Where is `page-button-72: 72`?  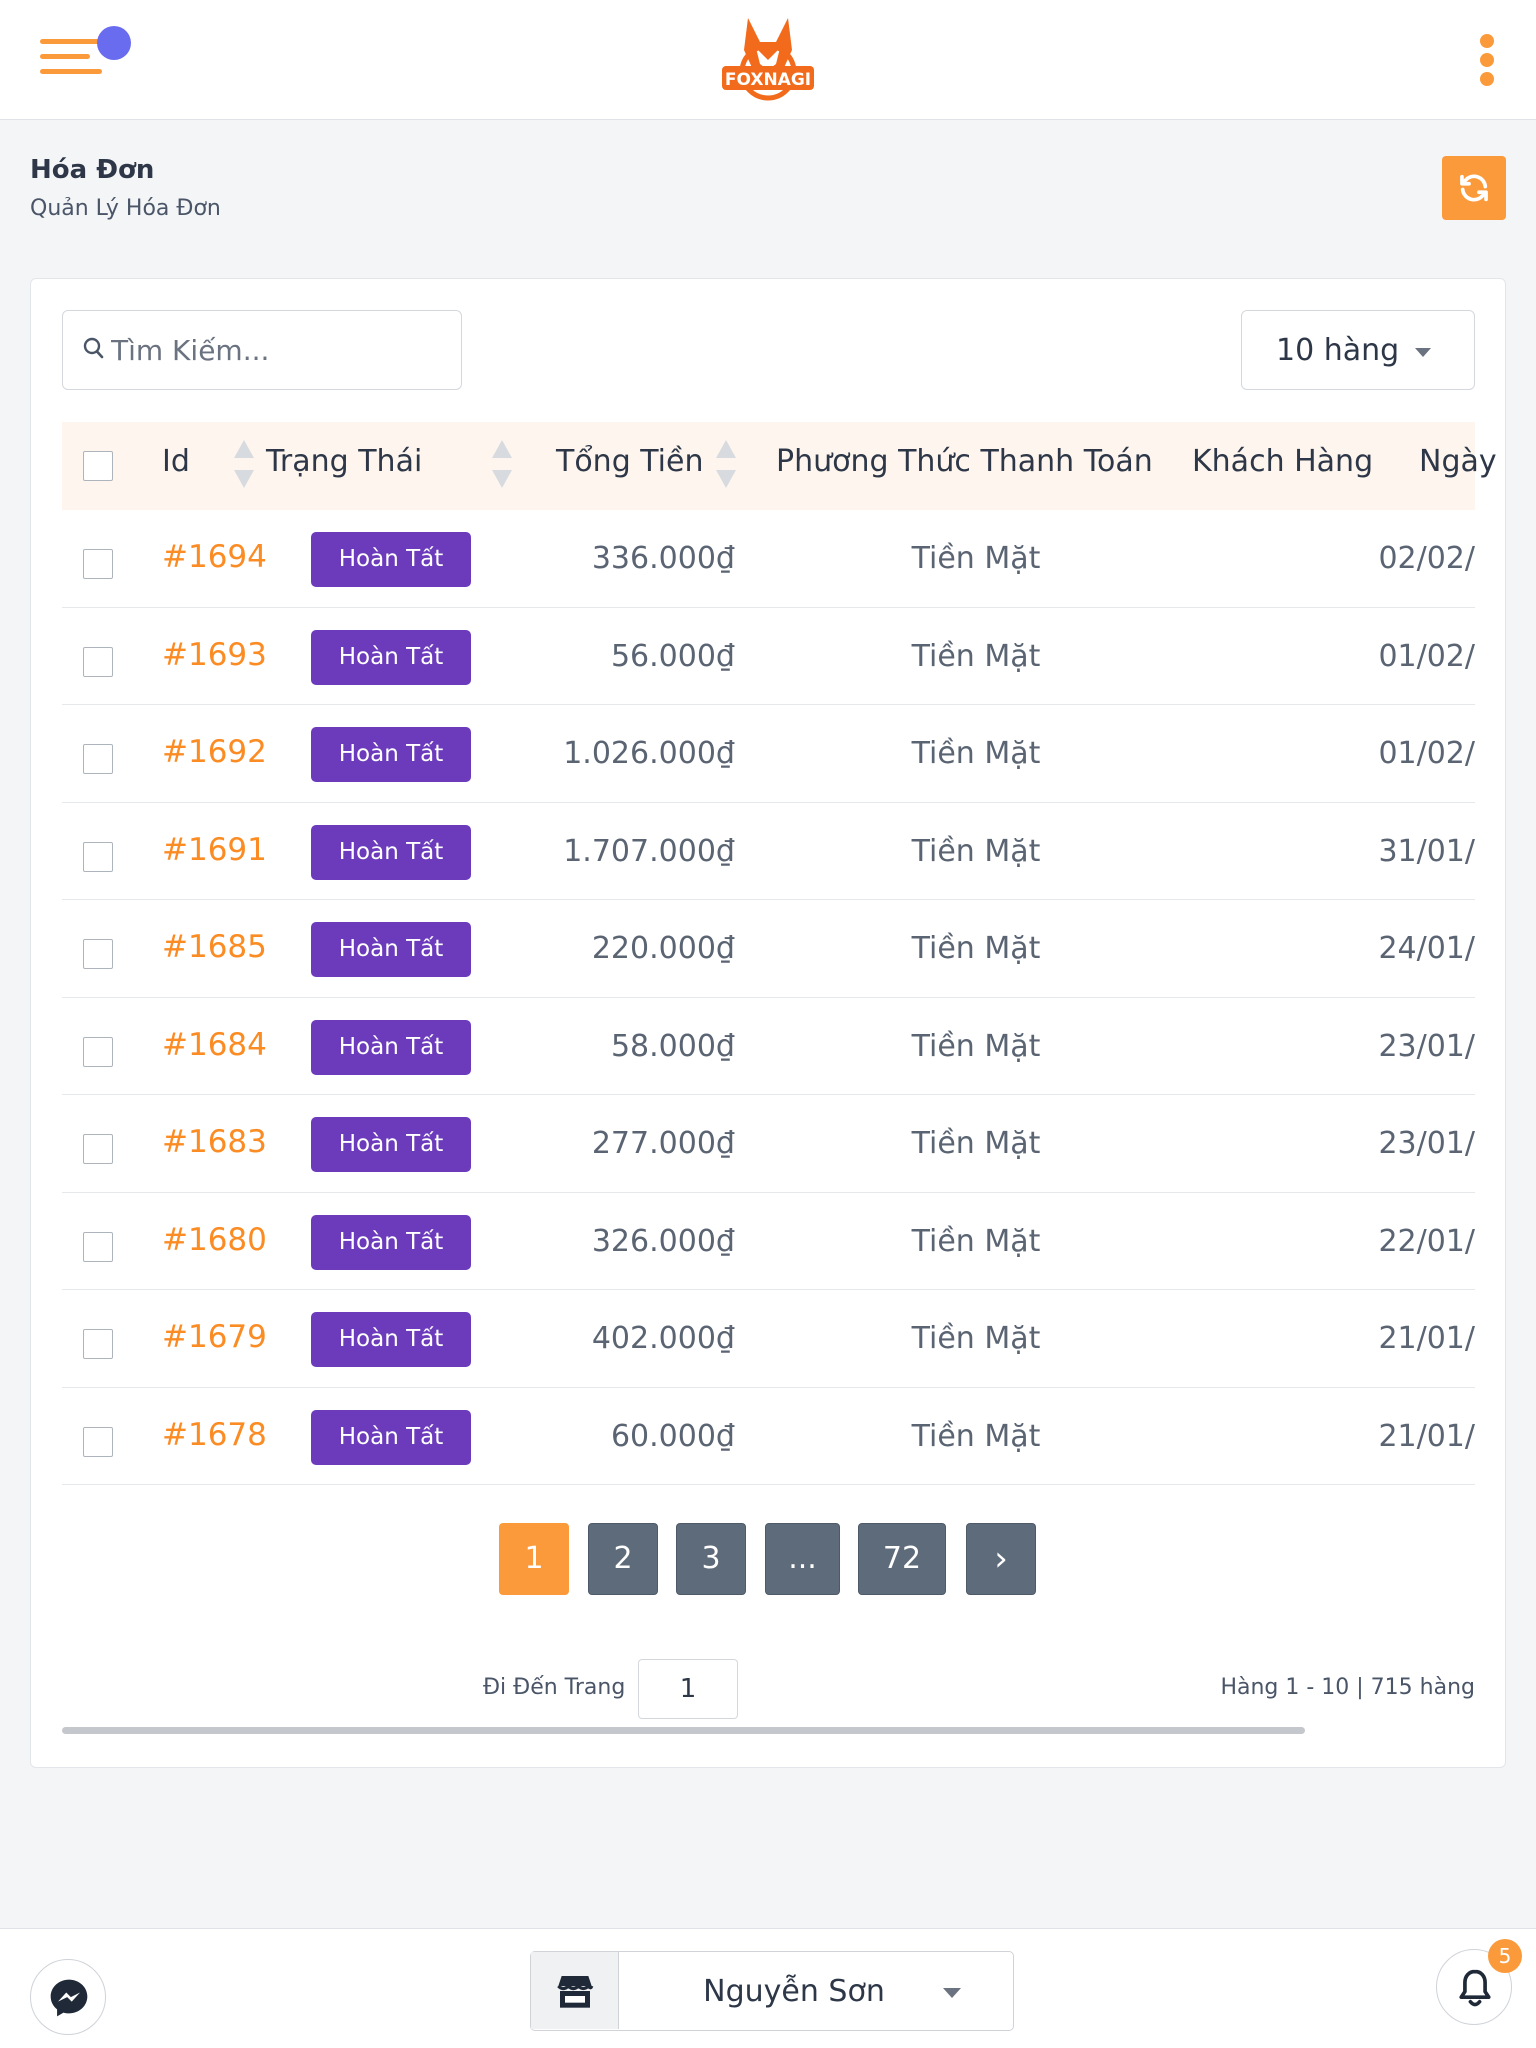
page-button-72: 72 is located at coordinates (902, 1559).